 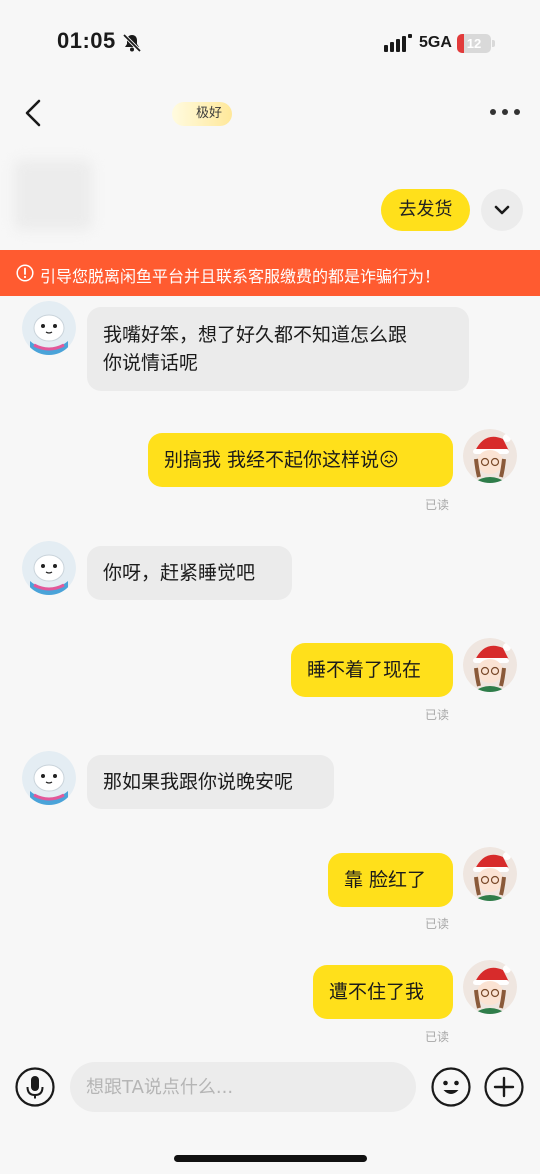 What do you see at coordinates (270, 40) in the screenshot?
I see `status-bar: 01:05 5GA 12` at bounding box center [270, 40].